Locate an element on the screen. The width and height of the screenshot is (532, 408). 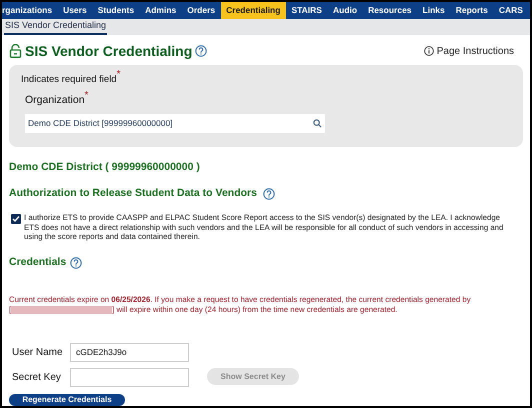
nav-tab: rganizations is located at coordinates (30, 11).